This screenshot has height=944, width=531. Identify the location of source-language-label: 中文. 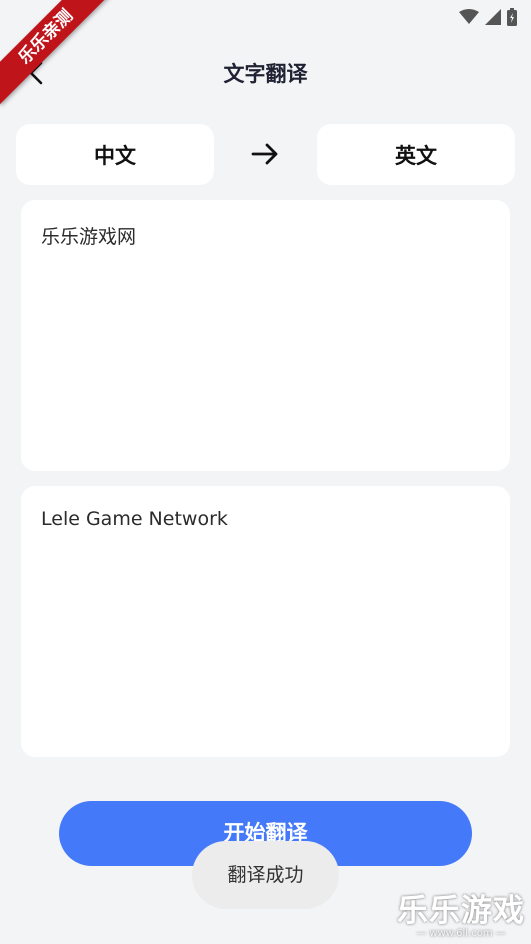
(115, 155).